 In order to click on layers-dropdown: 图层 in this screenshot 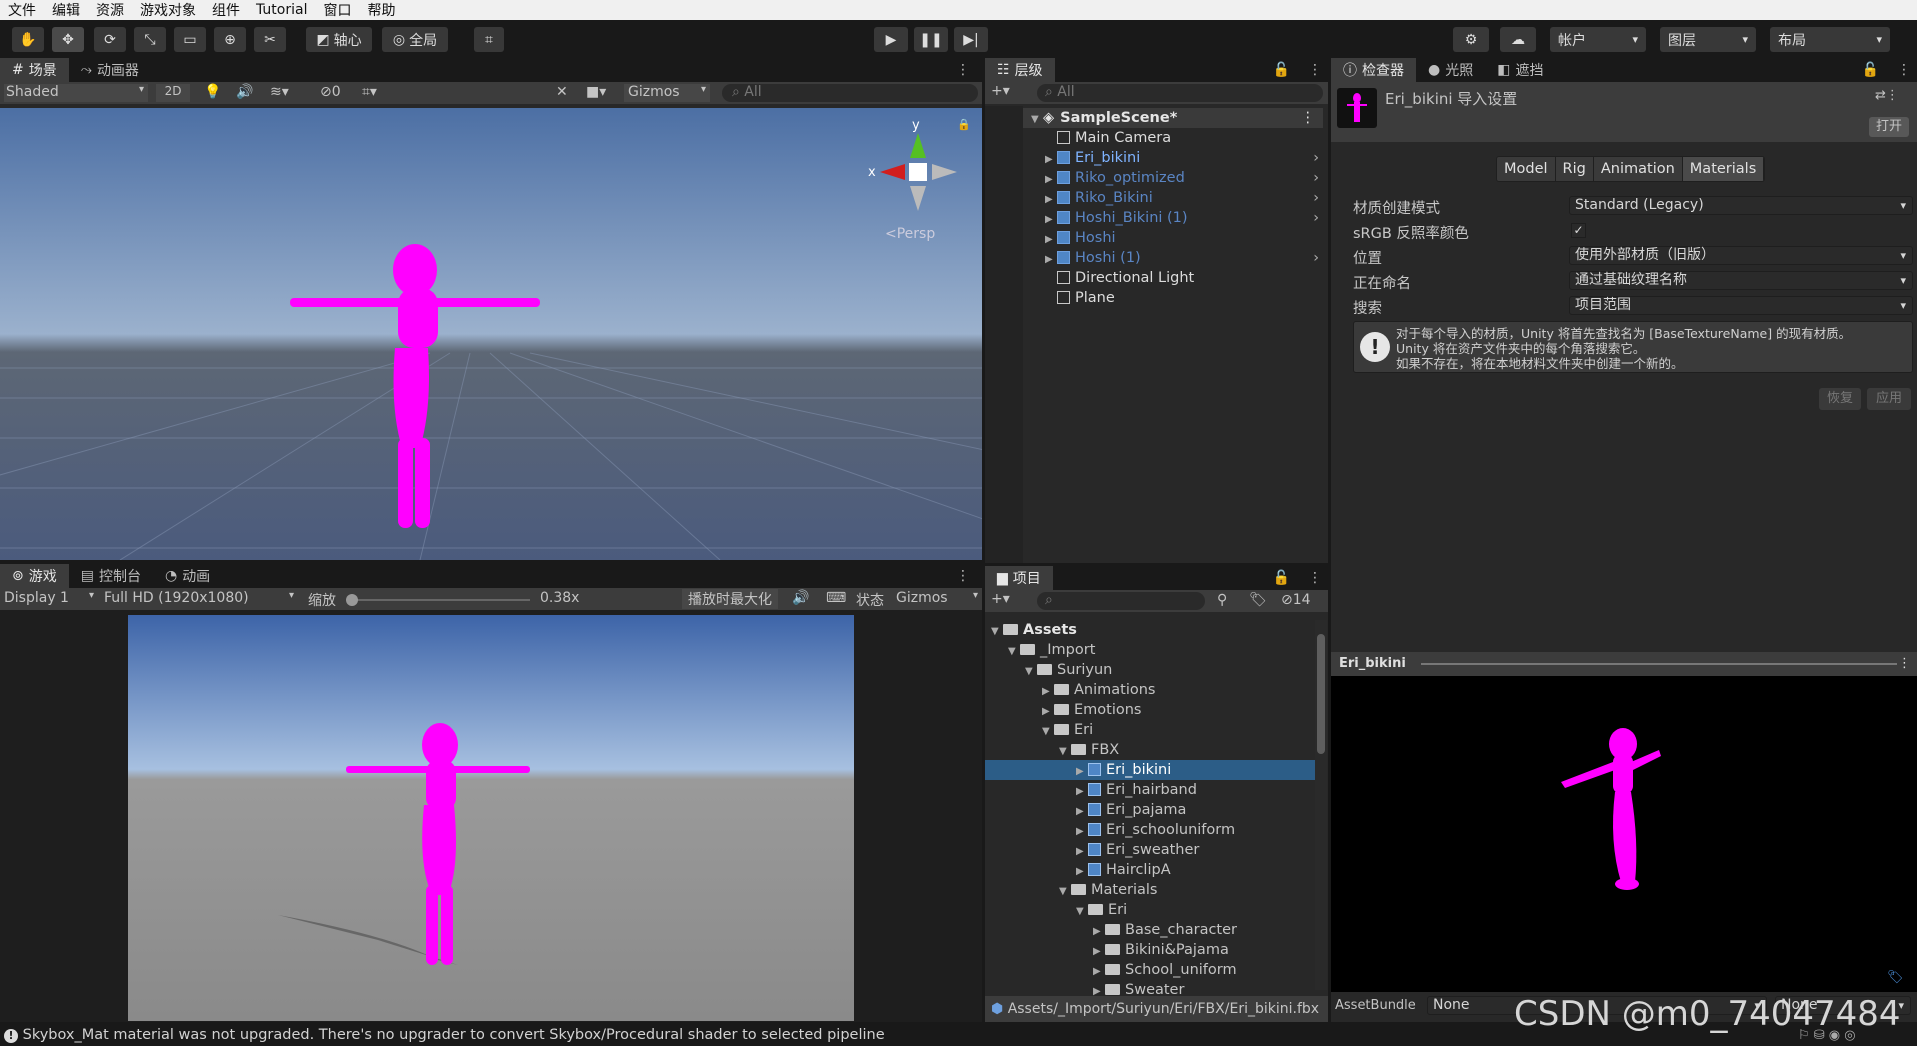, I will do `click(1708, 39)`.